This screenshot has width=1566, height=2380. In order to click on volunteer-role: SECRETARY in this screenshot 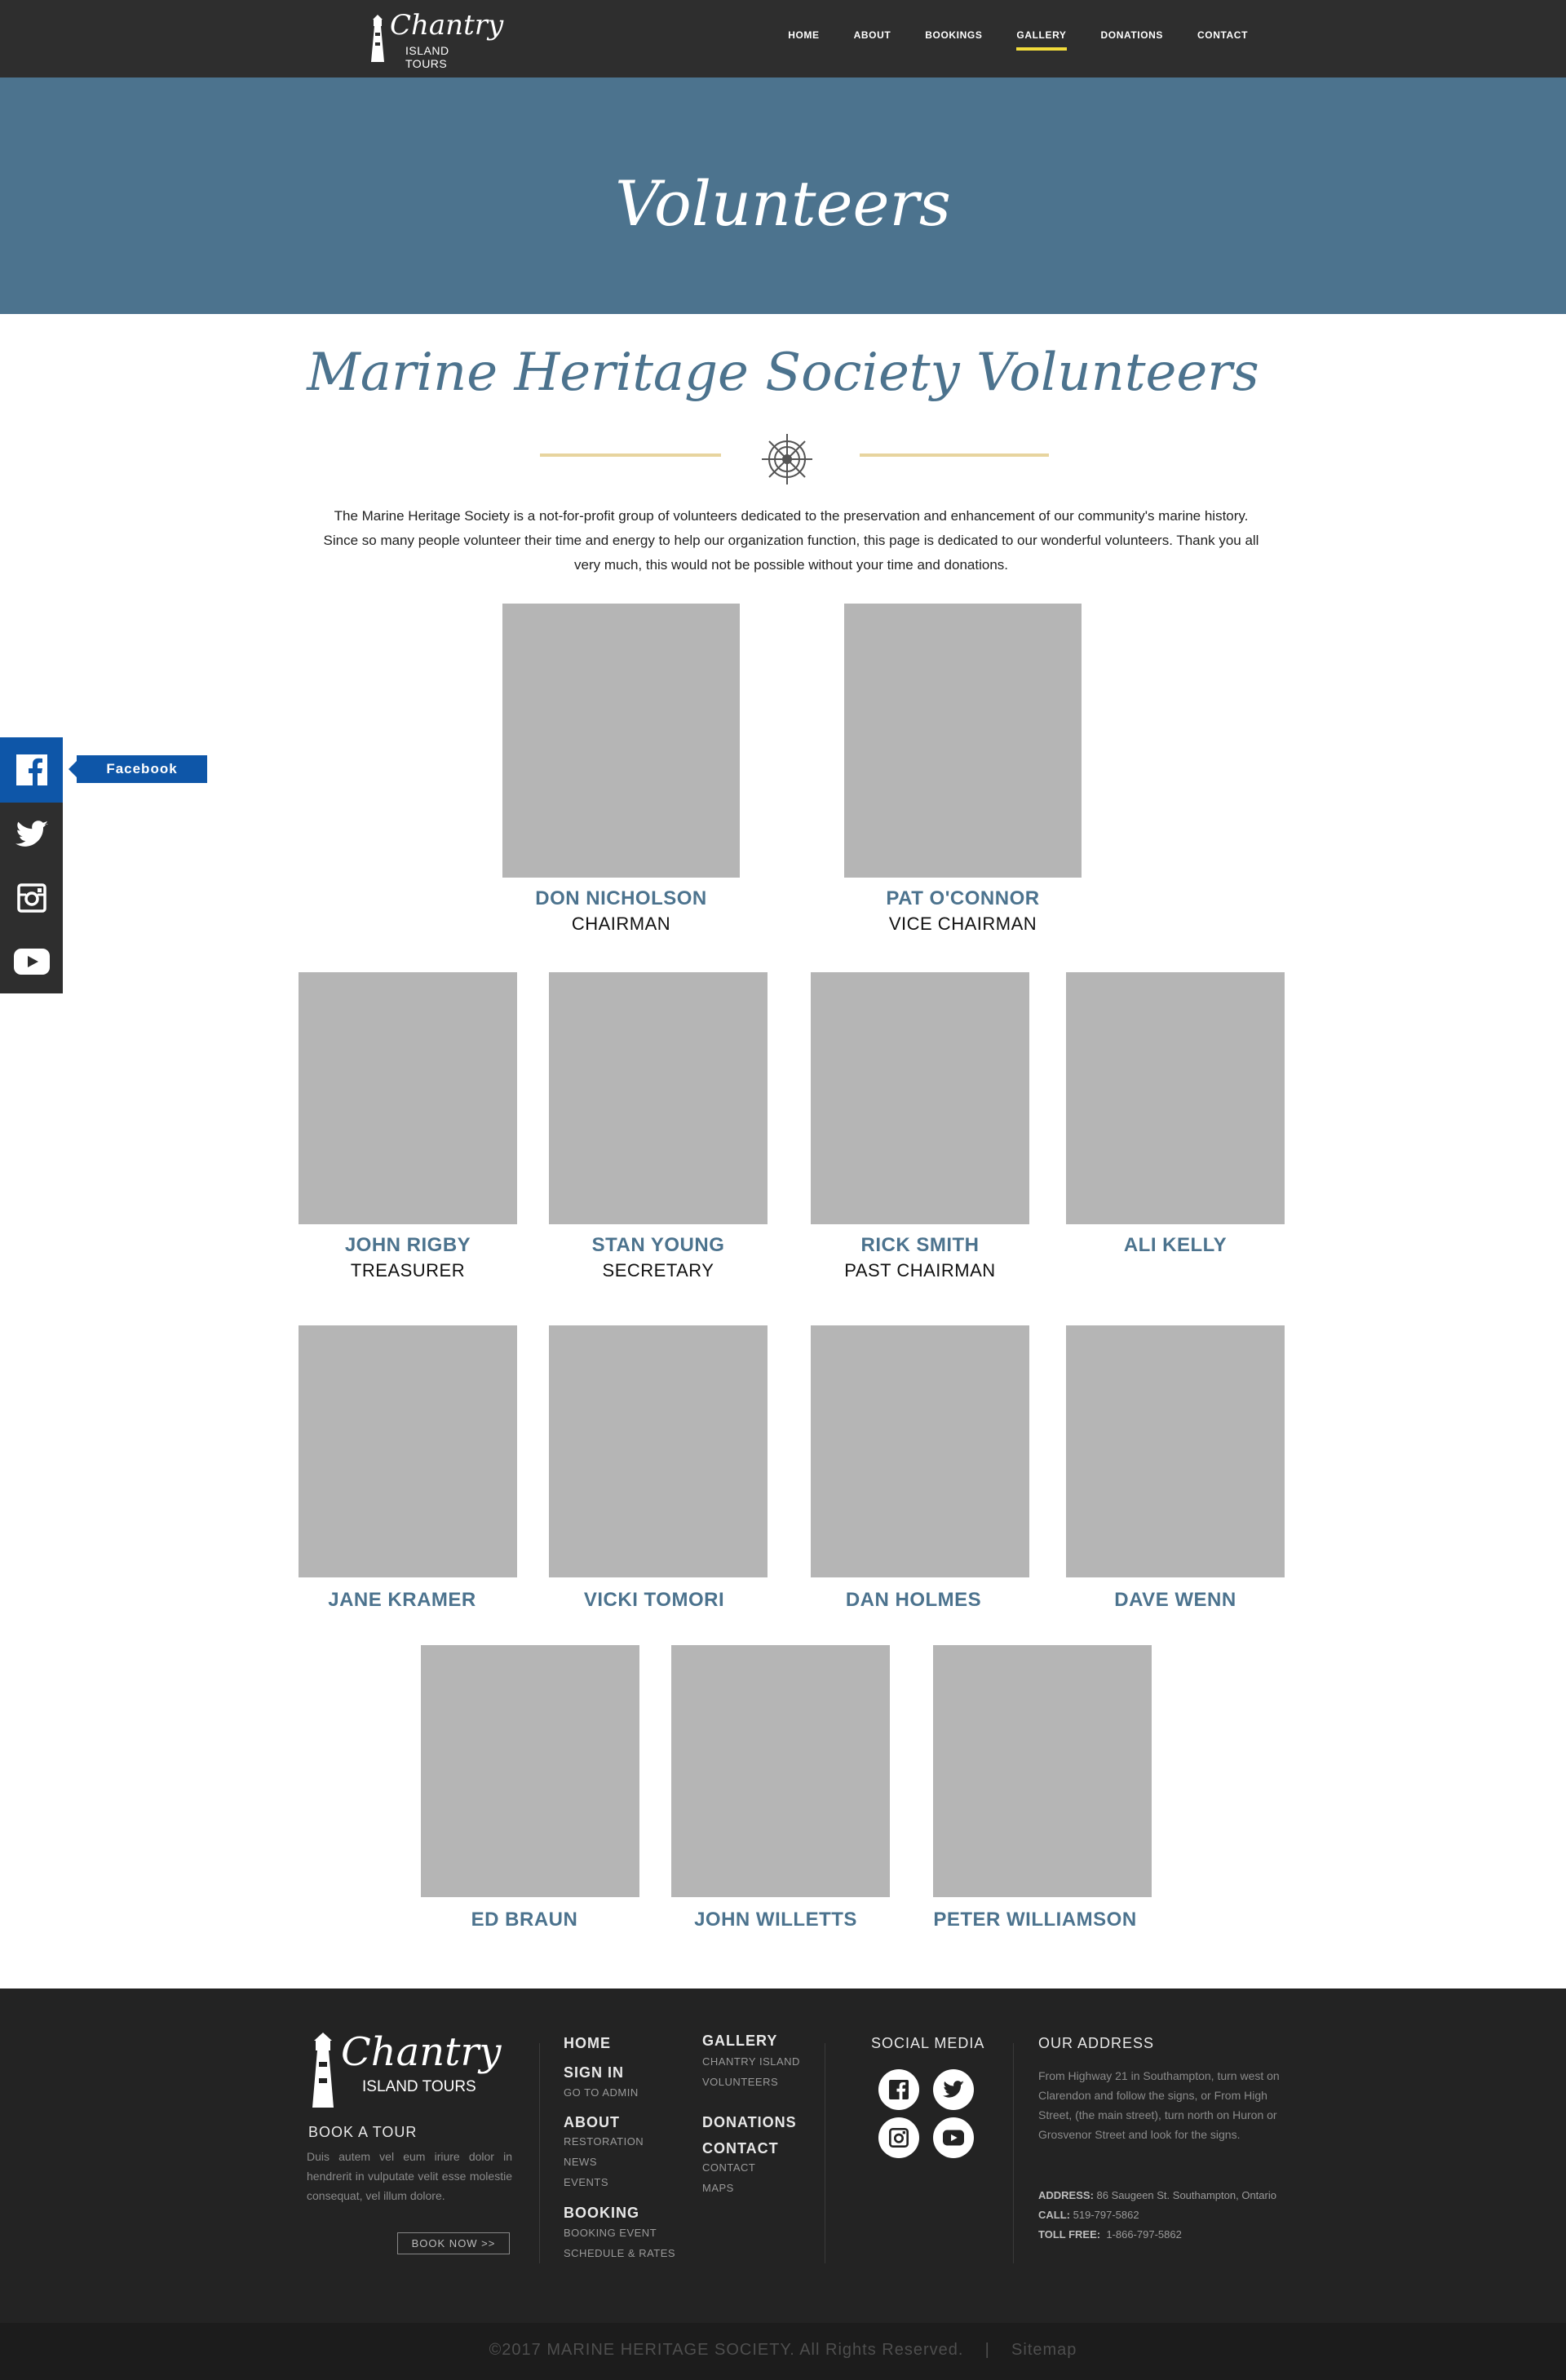, I will do `click(658, 1270)`.